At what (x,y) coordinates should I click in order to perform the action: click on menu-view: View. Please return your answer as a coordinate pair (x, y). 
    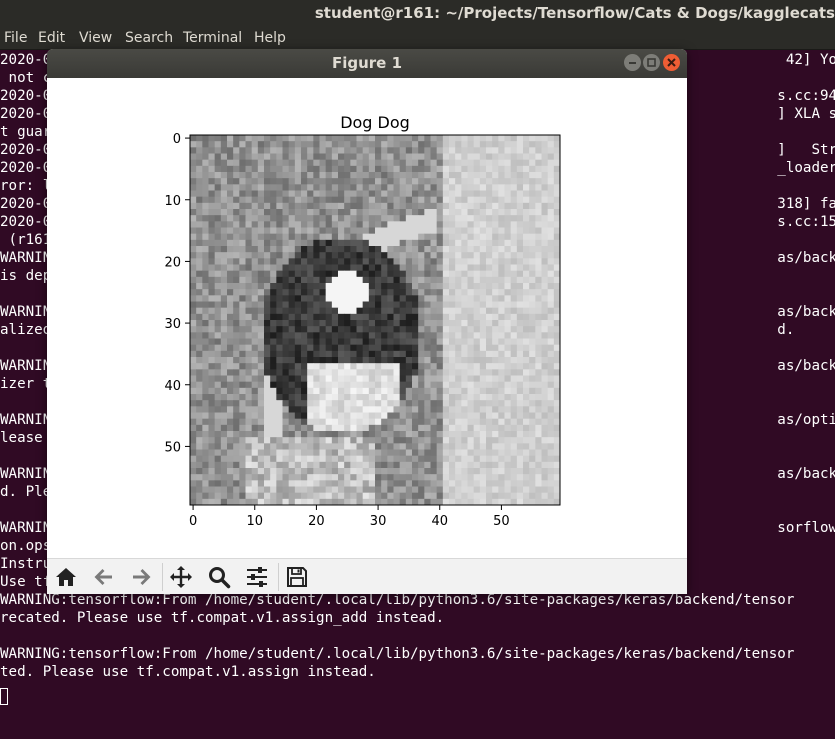
    Looking at the image, I should click on (95, 38).